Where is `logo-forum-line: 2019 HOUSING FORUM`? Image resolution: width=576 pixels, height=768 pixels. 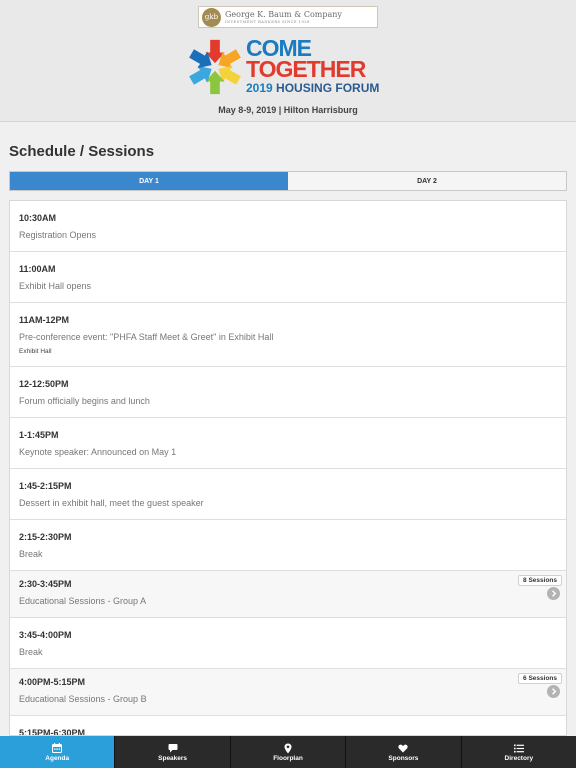
logo-forum-line: 2019 HOUSING FORUM is located at coordinates (312, 88).